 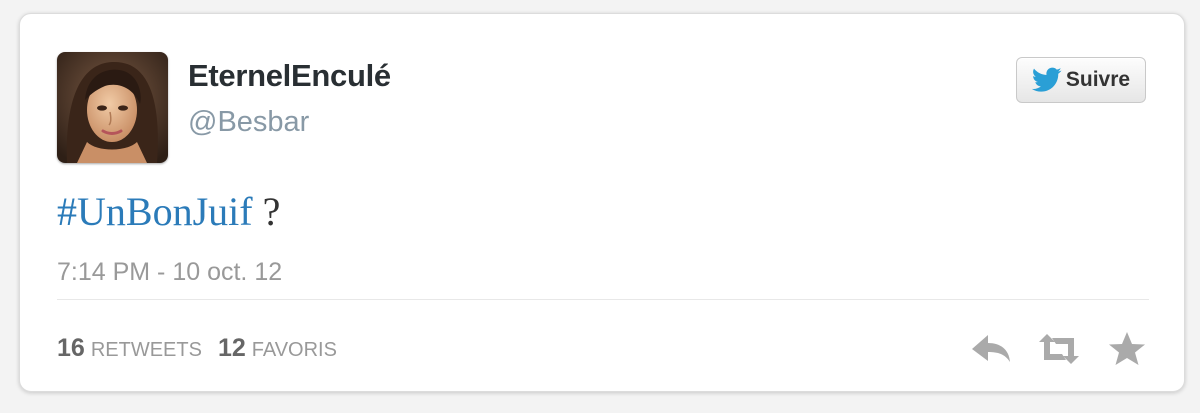 I want to click on avatar, so click(x=112, y=107).